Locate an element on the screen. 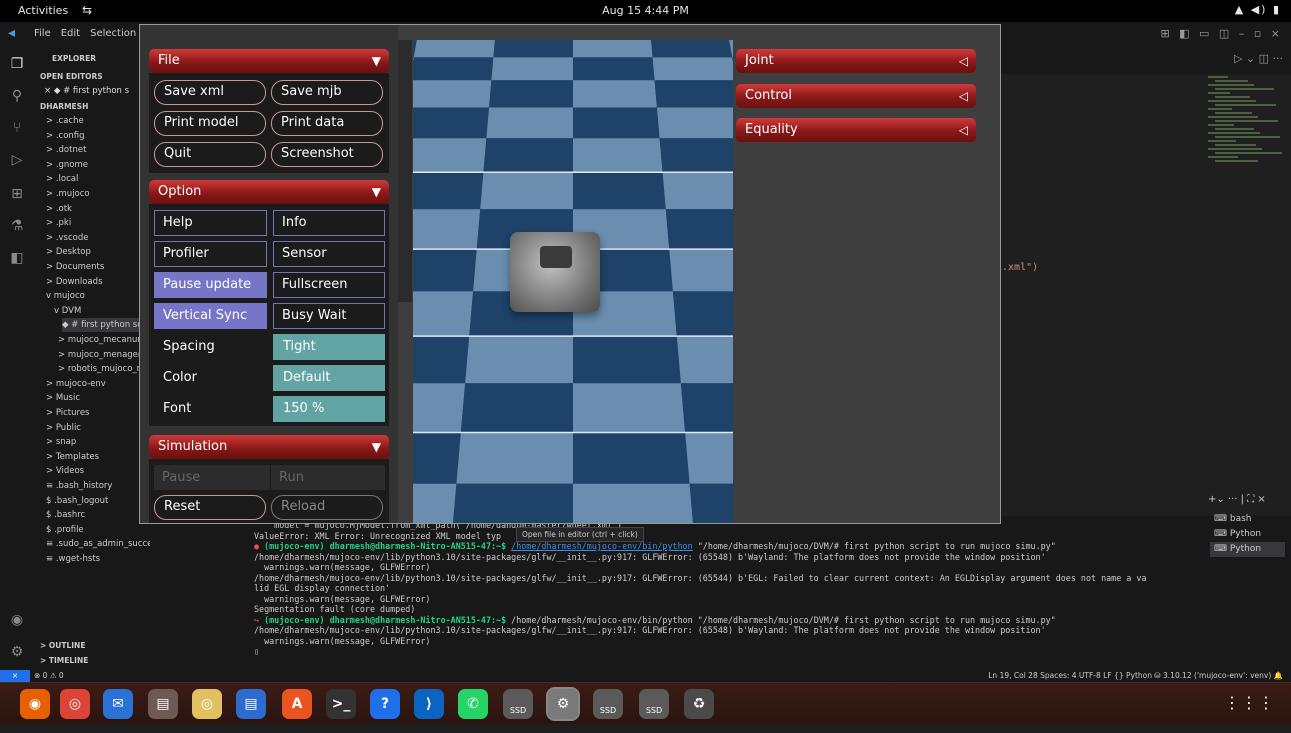 This screenshot has width=1291, height=733. option-toggle-pause-update: Pause update is located at coordinates (210, 285).